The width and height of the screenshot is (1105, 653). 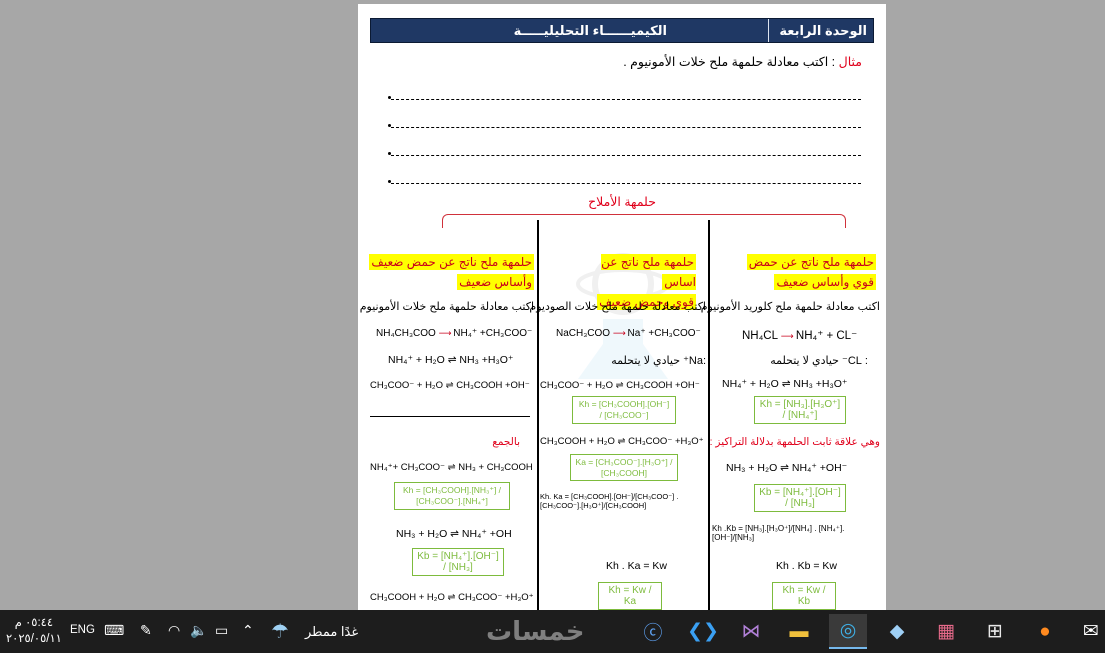 I want to click on file-explorer-icon: ▬, so click(x=799, y=631).